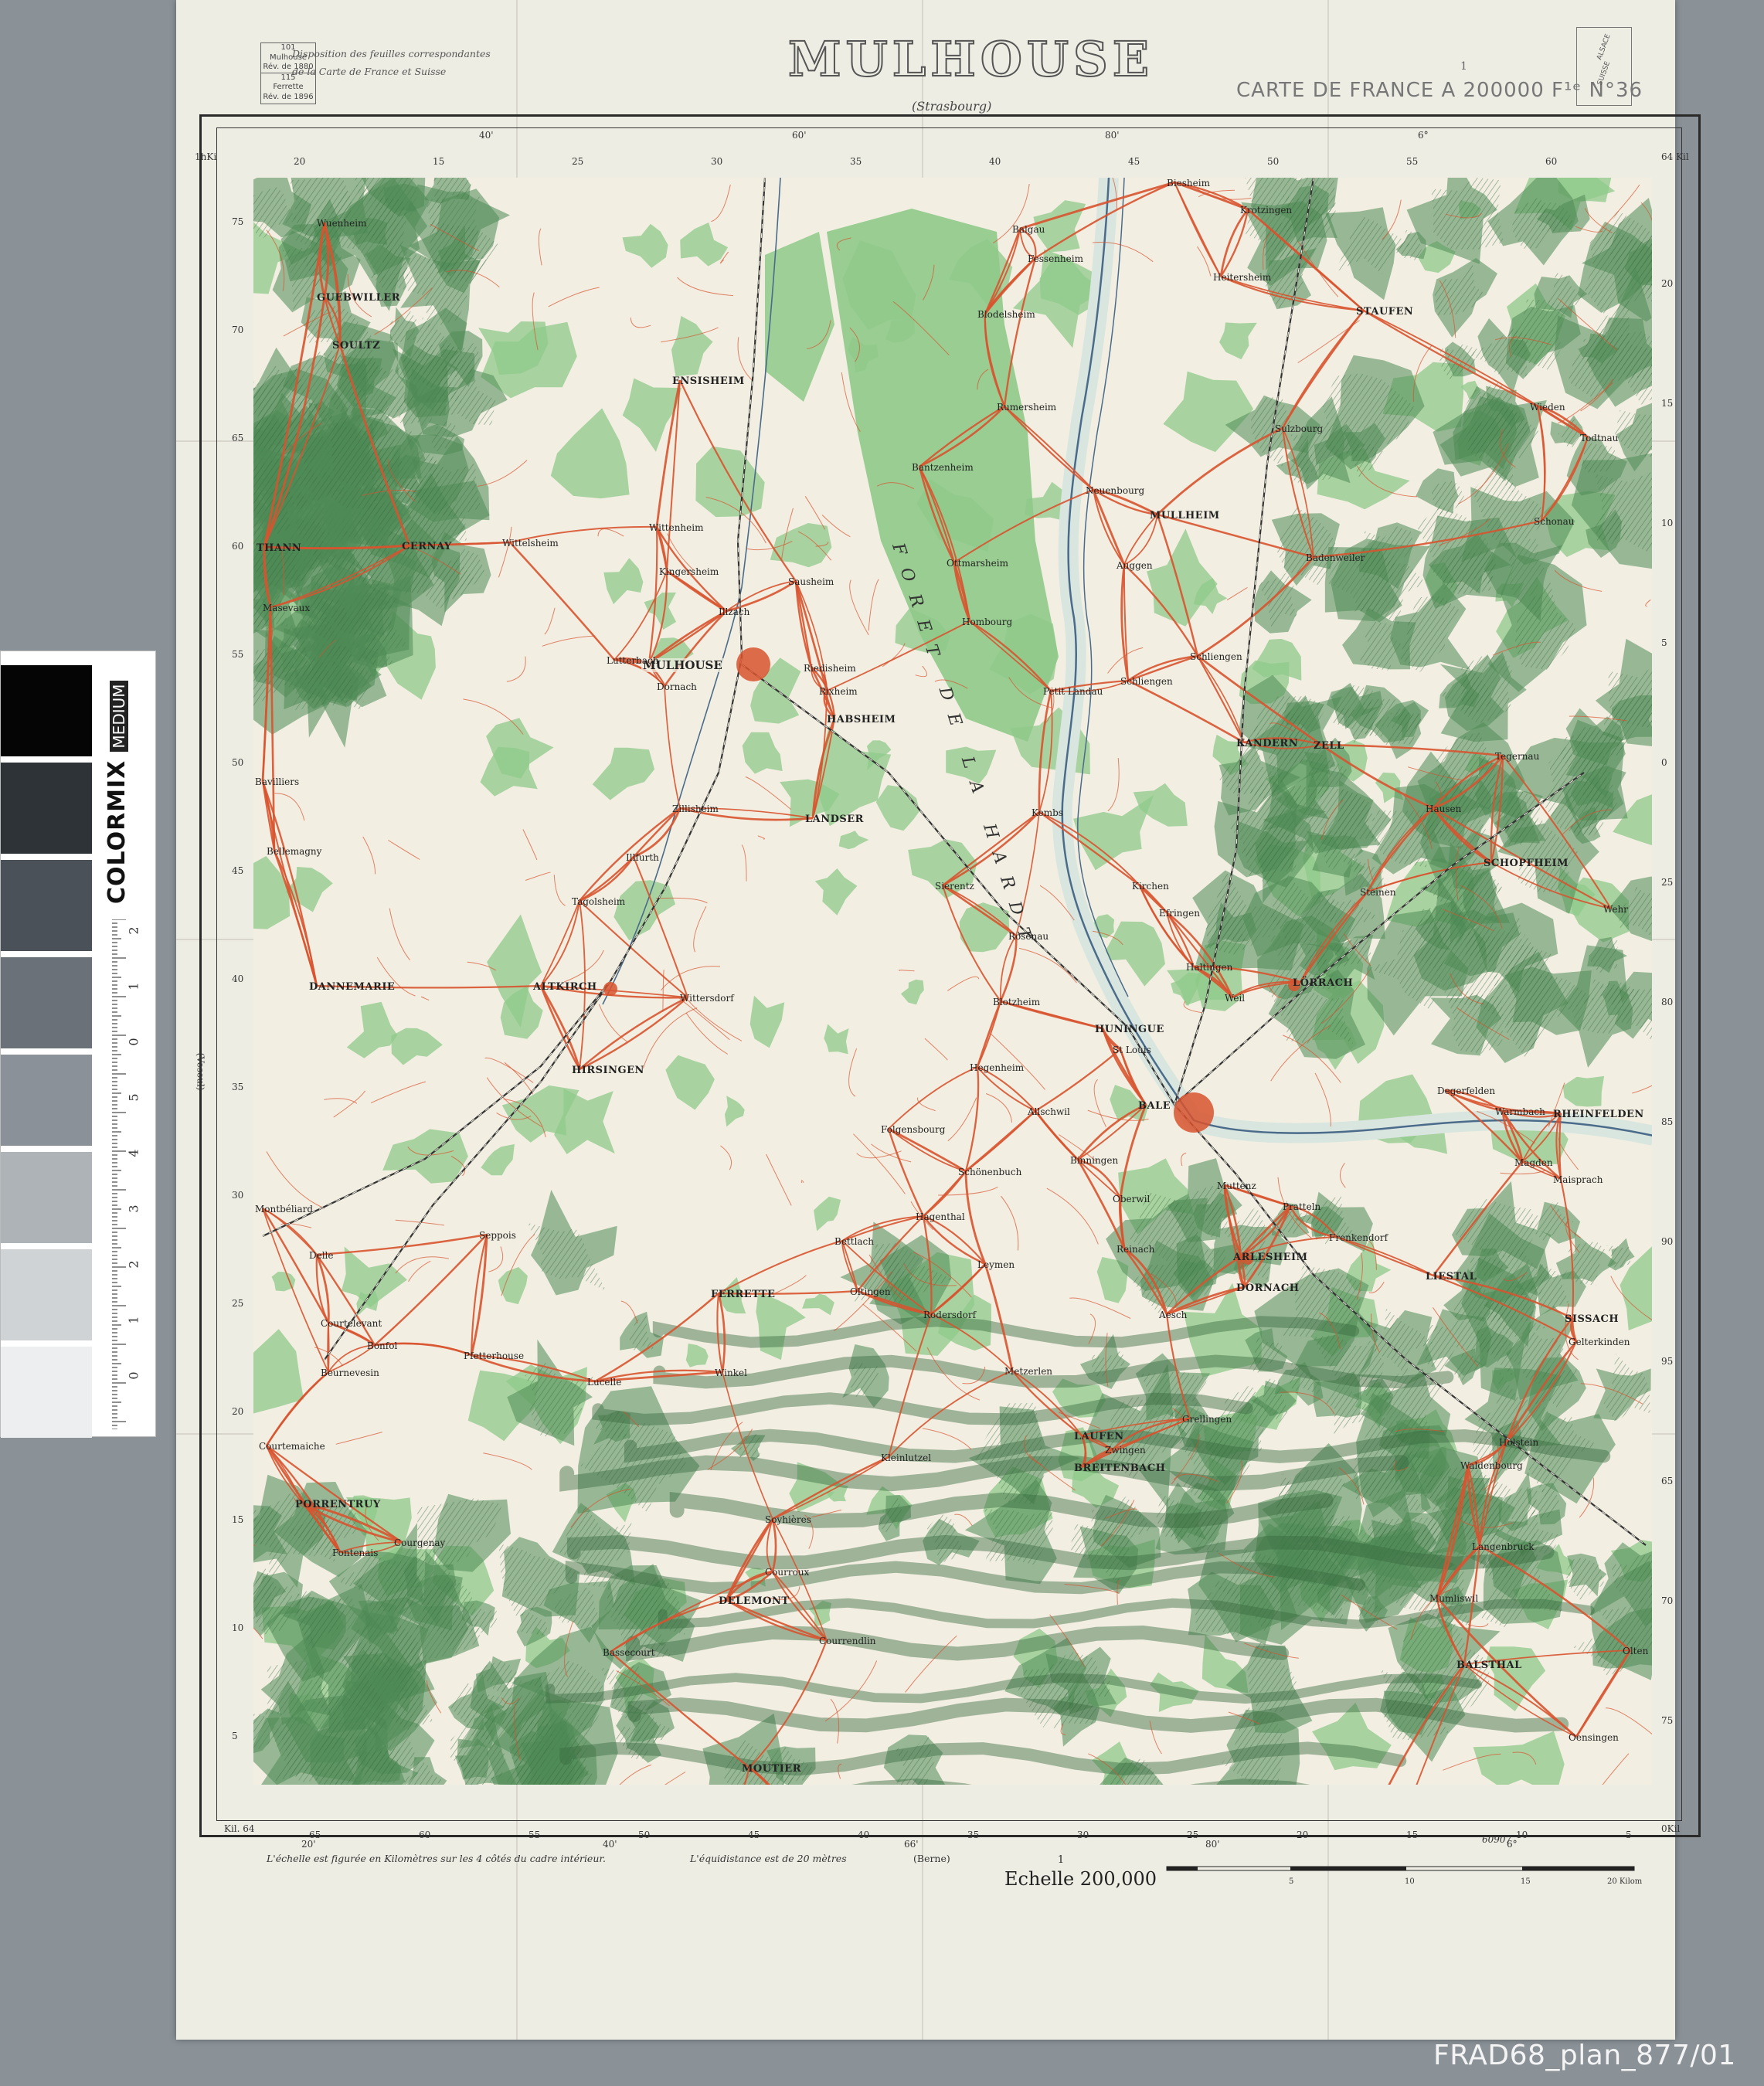 This screenshot has width=1764, height=2086. I want to click on place-label: Aesch, so click(1173, 1315).